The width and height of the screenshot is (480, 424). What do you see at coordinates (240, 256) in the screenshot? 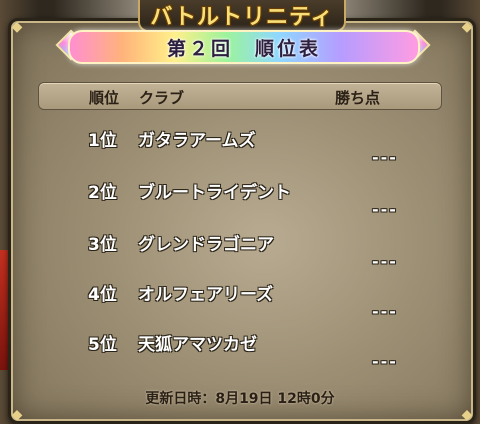
I see `table-row: 3位 グレンドラゴニア ---` at bounding box center [240, 256].